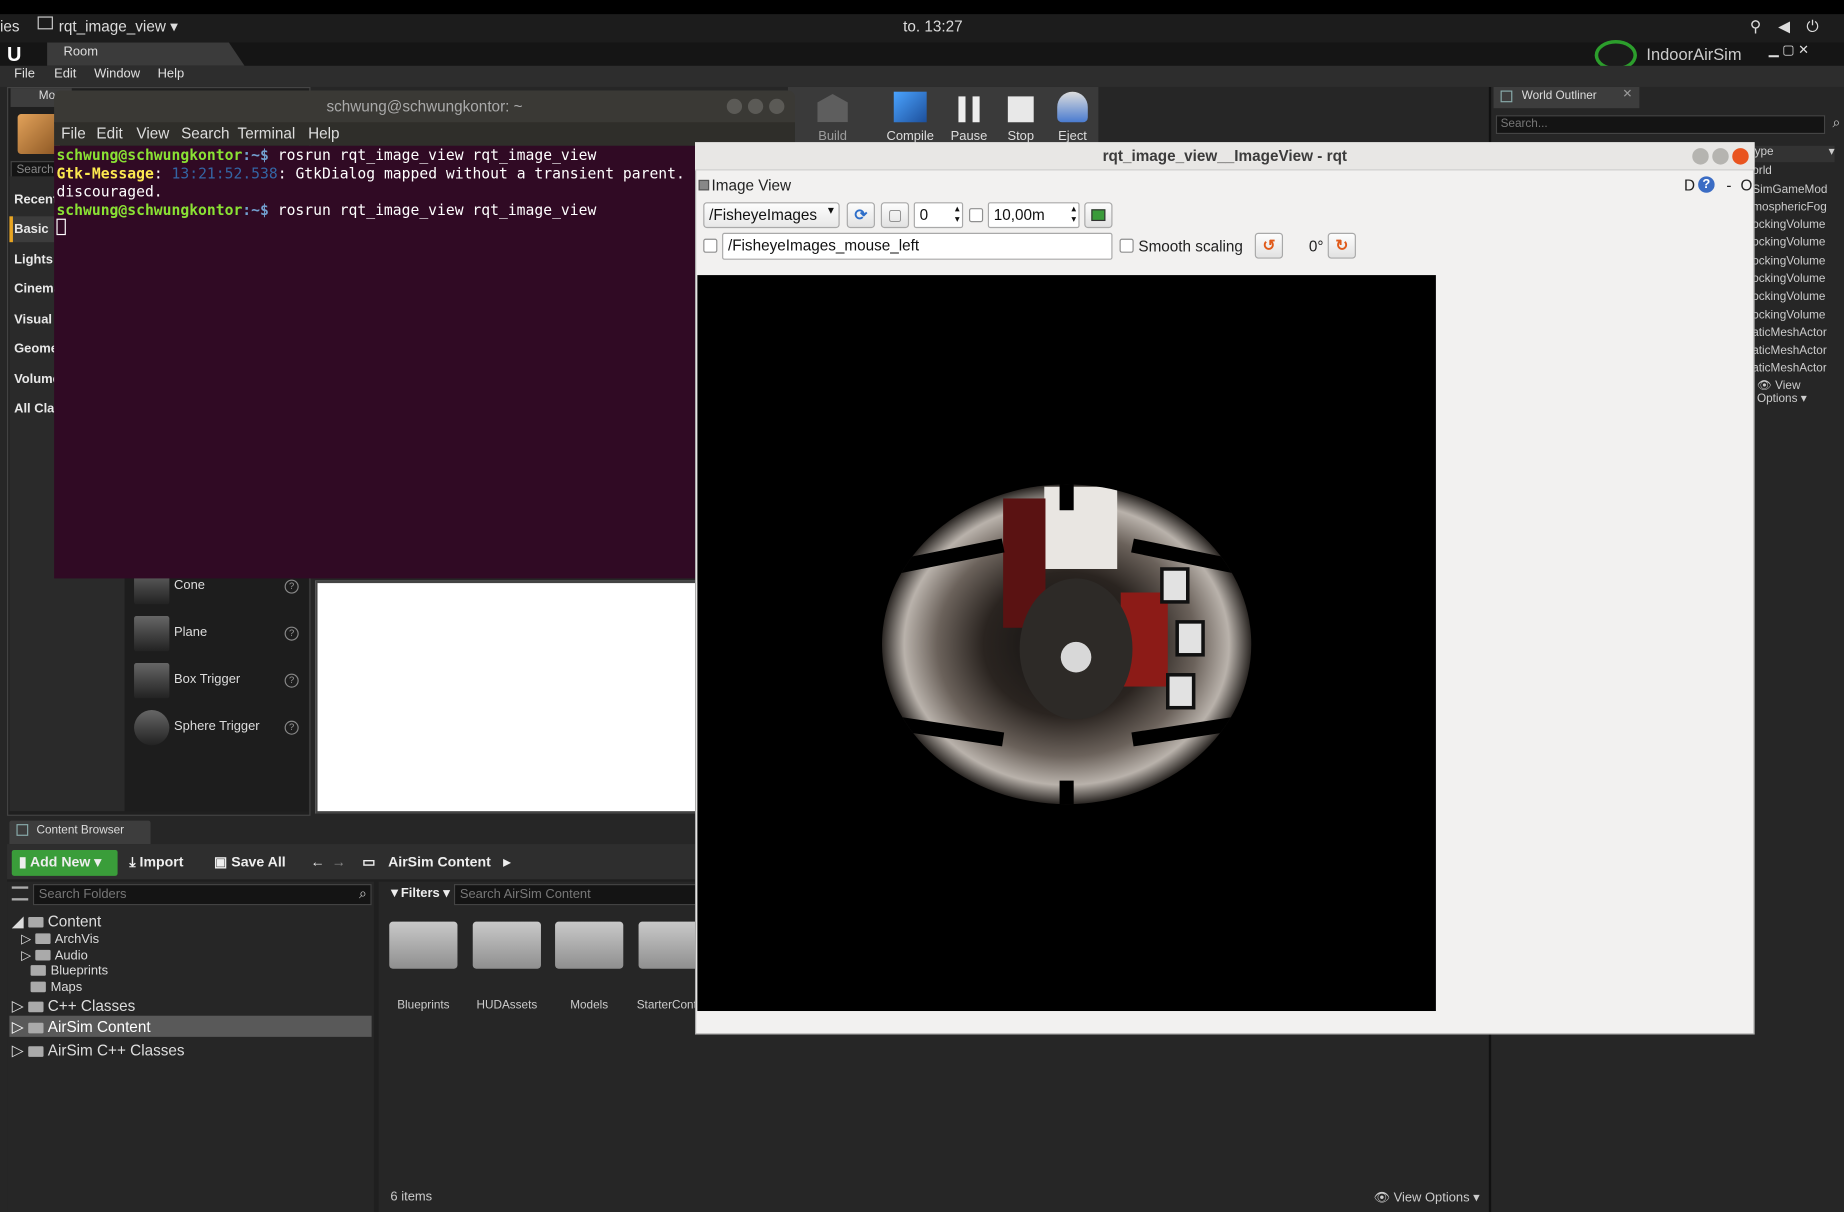 This screenshot has height=1212, width=1844. I want to click on menu-edit: Edit, so click(65, 74).